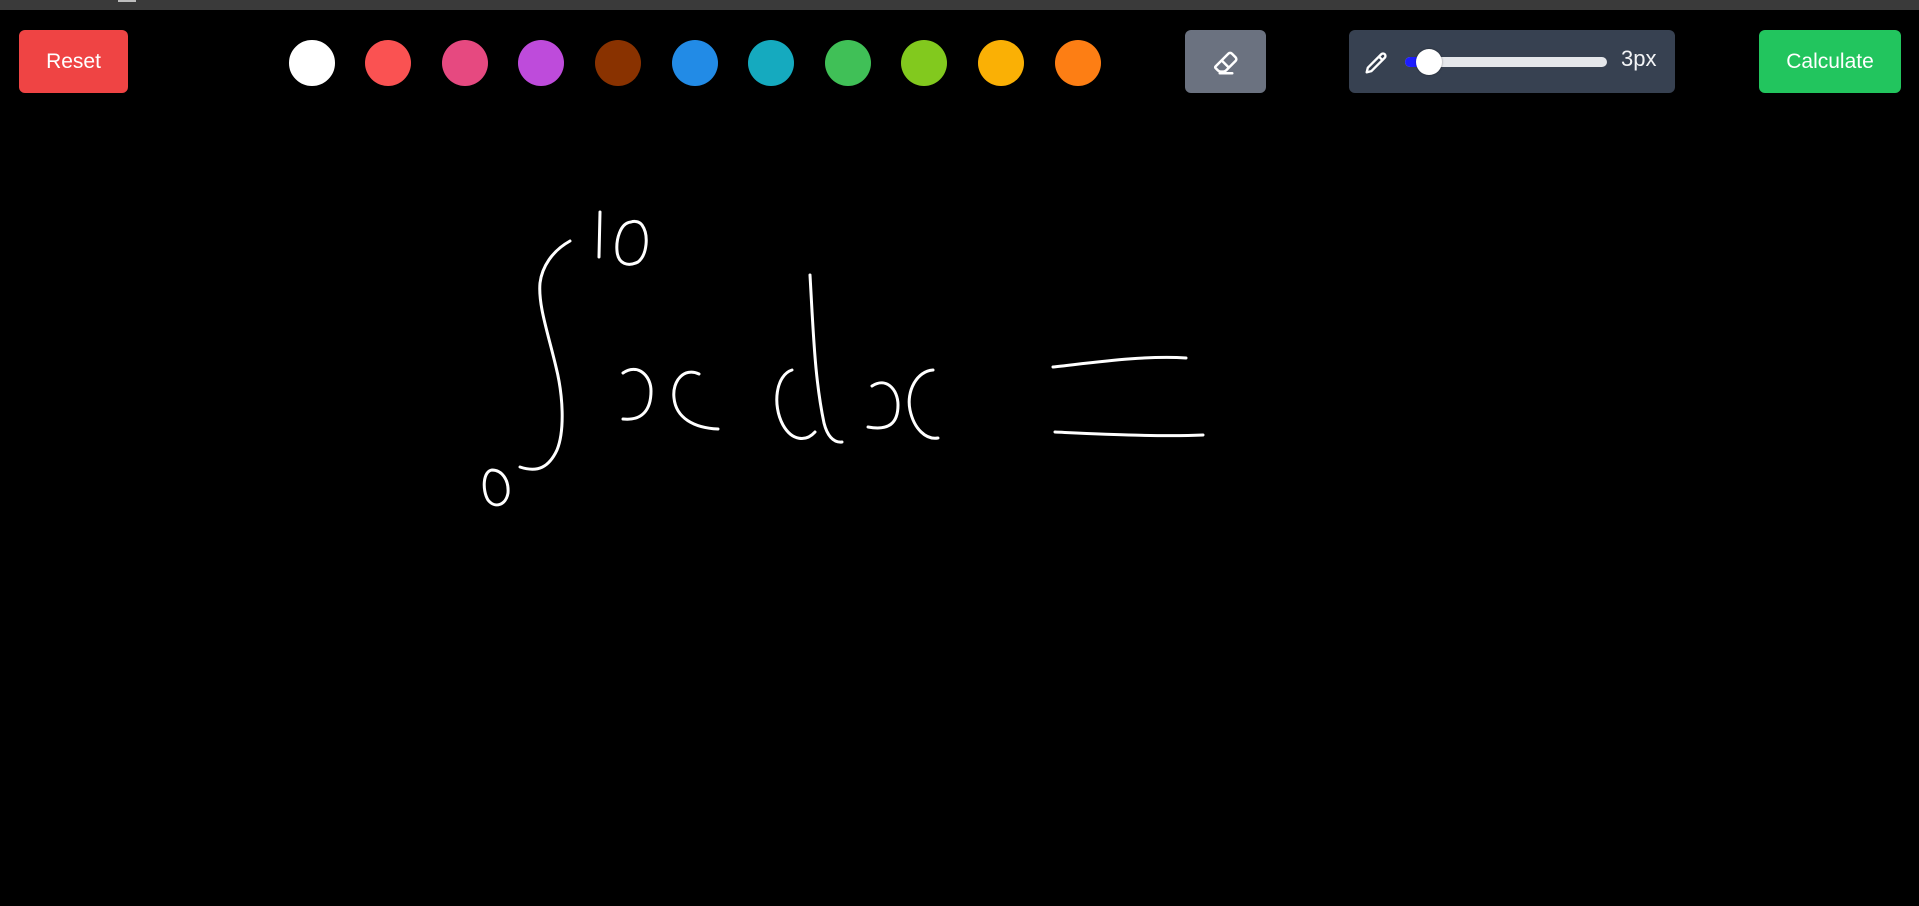  Describe the element at coordinates (1119, 362) in the screenshot. I see `ink-equals-top` at that location.